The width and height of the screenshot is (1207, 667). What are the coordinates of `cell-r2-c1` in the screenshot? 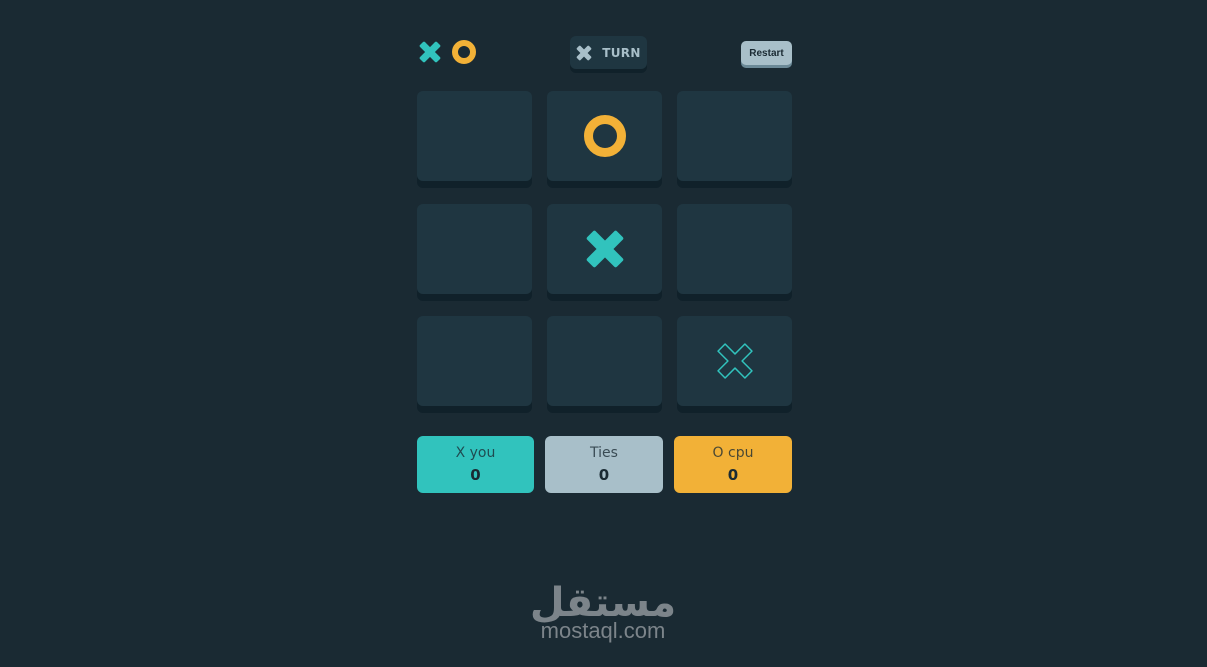 It's located at (474, 249).